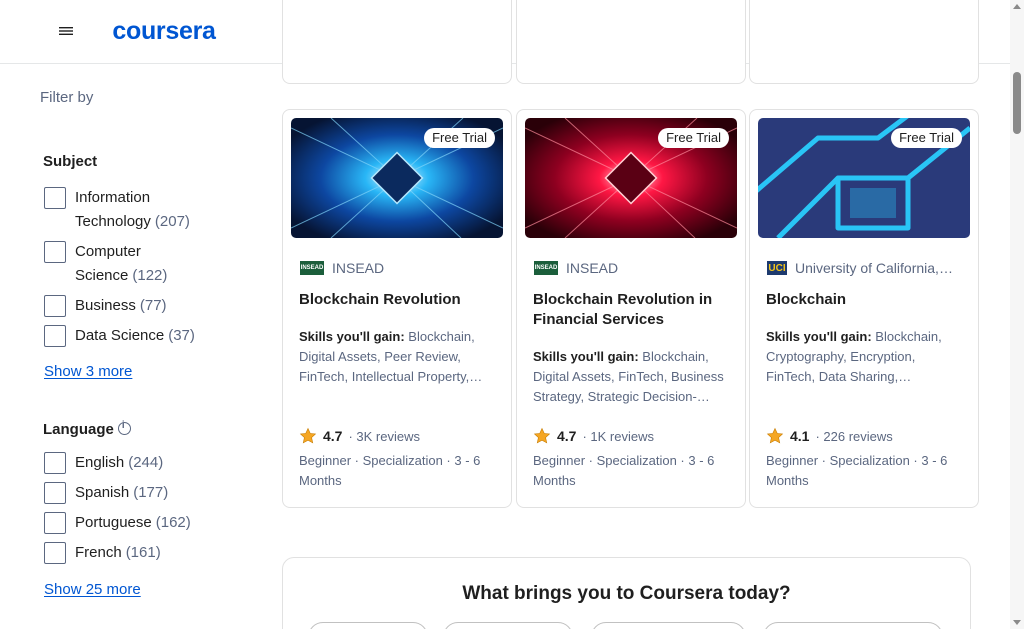 The image size is (1024, 629). Describe the element at coordinates (858, 436) in the screenshot. I see `review-count: 226 reviews` at that location.